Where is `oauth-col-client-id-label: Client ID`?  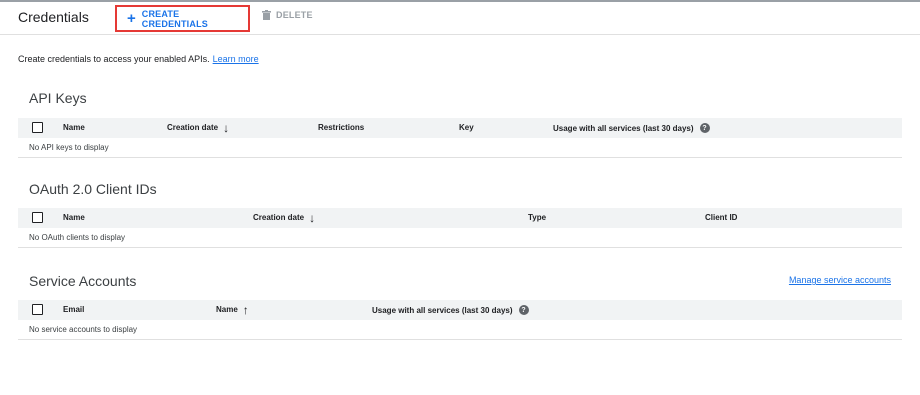
oauth-col-client-id-label: Client ID is located at coordinates (721, 217).